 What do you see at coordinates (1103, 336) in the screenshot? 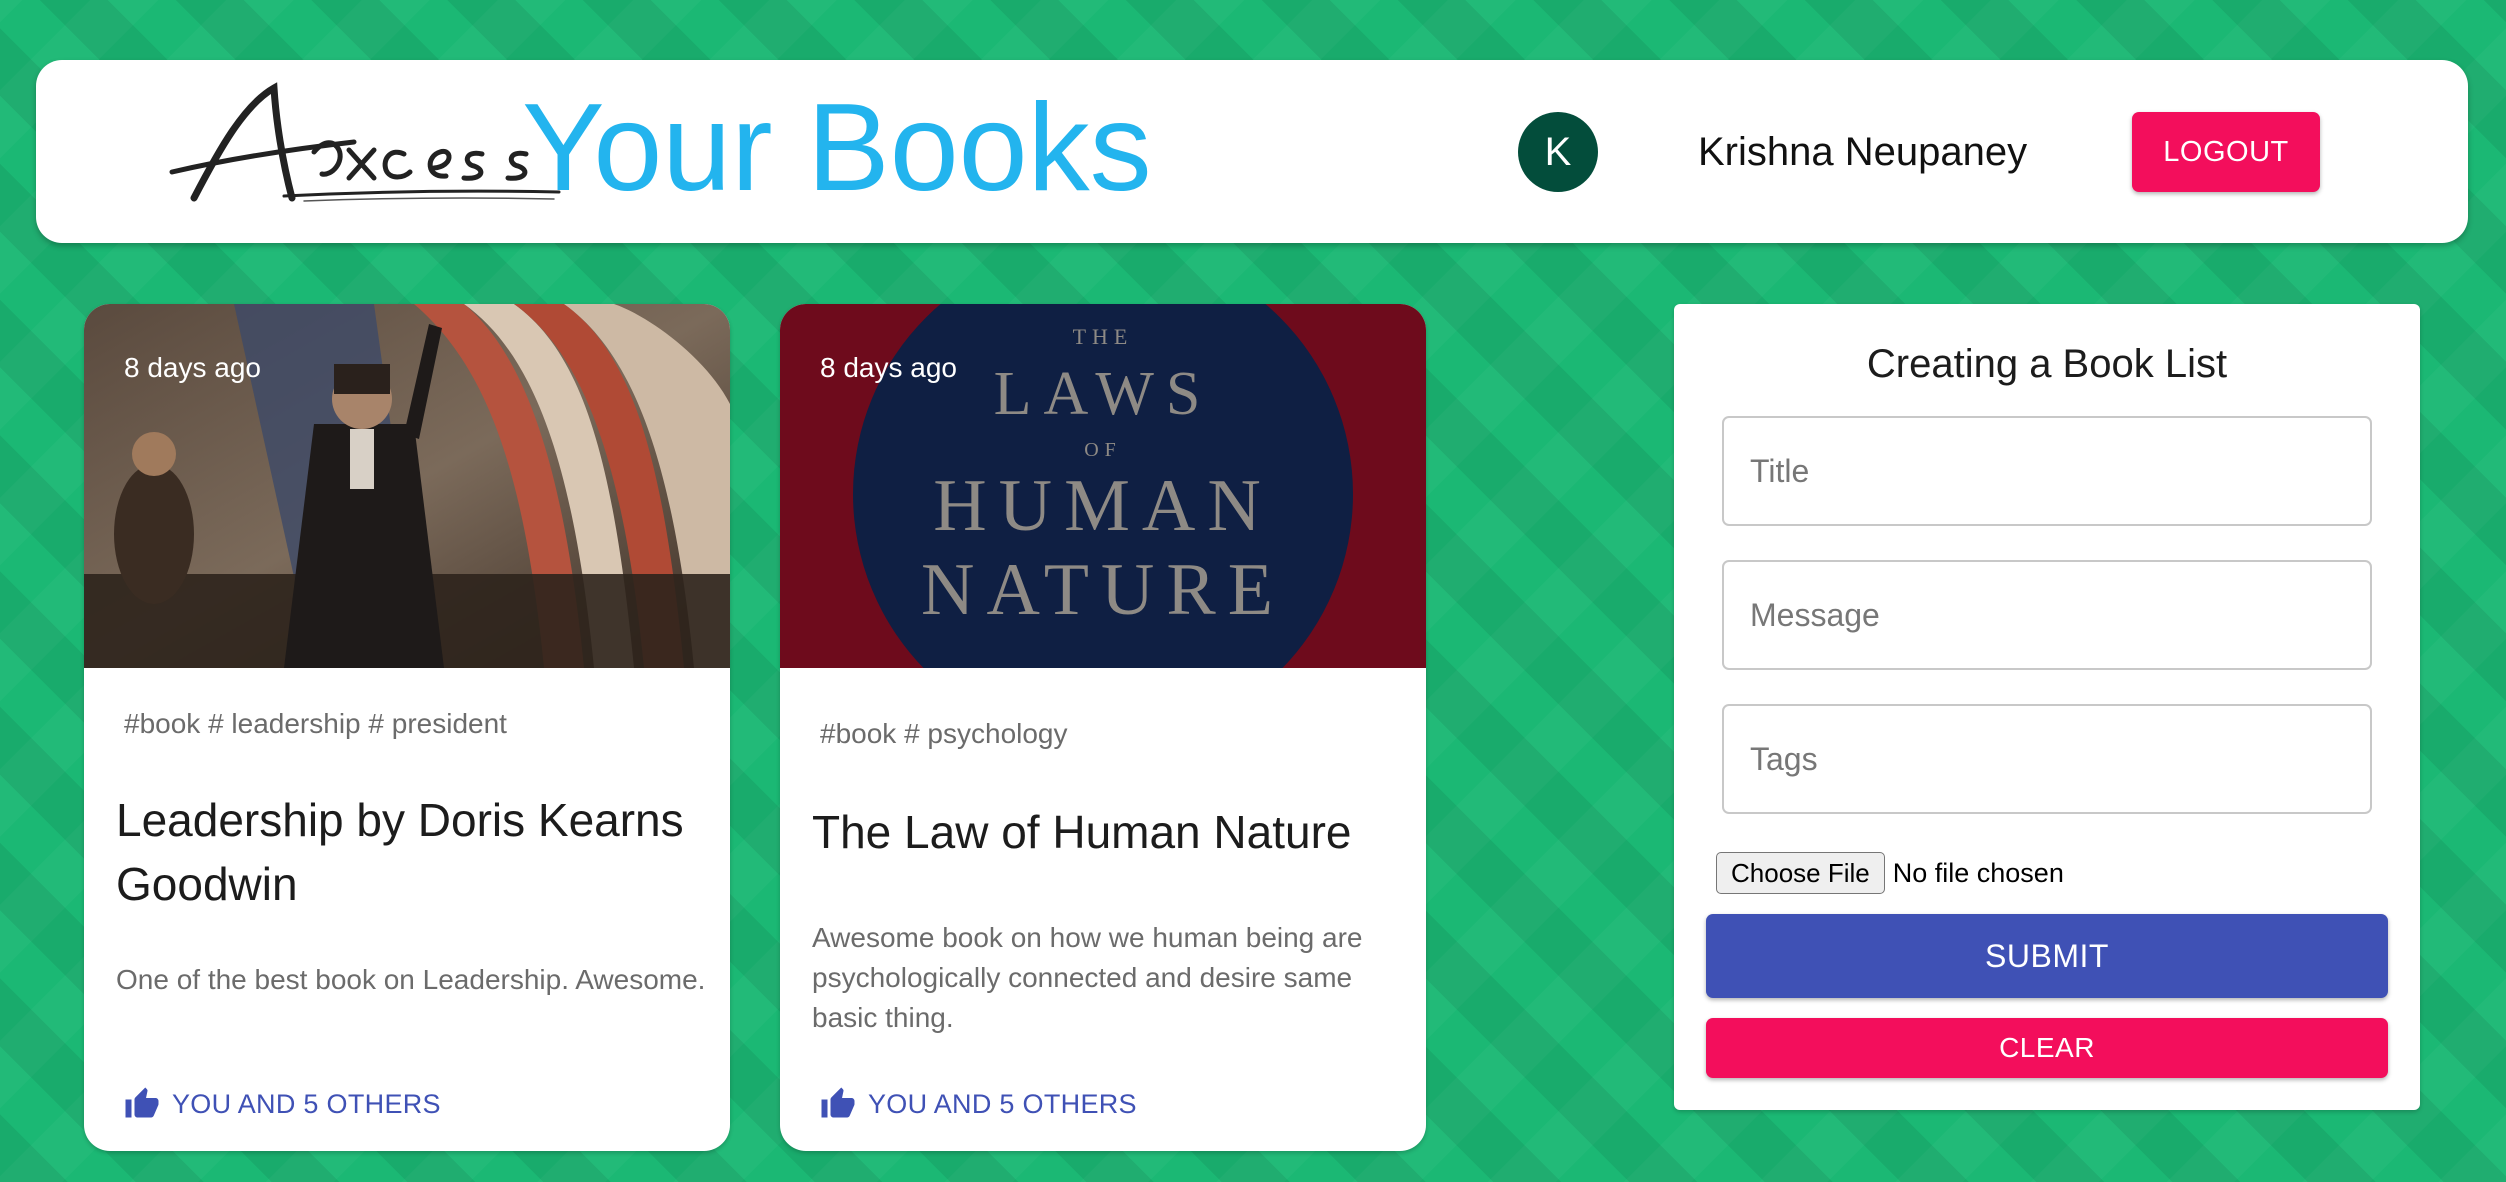
I see `cover-line-the: THE` at bounding box center [1103, 336].